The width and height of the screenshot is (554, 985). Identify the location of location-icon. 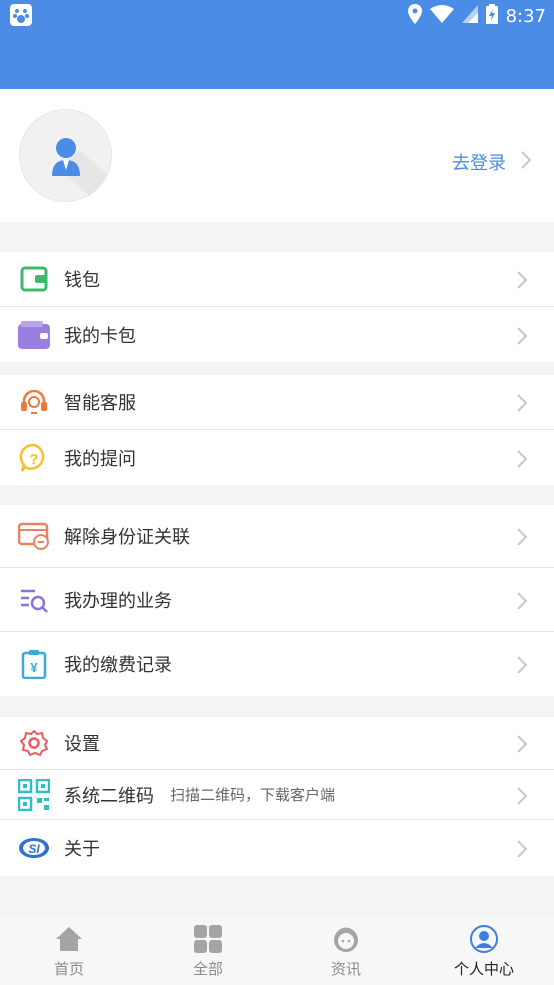
(414, 16).